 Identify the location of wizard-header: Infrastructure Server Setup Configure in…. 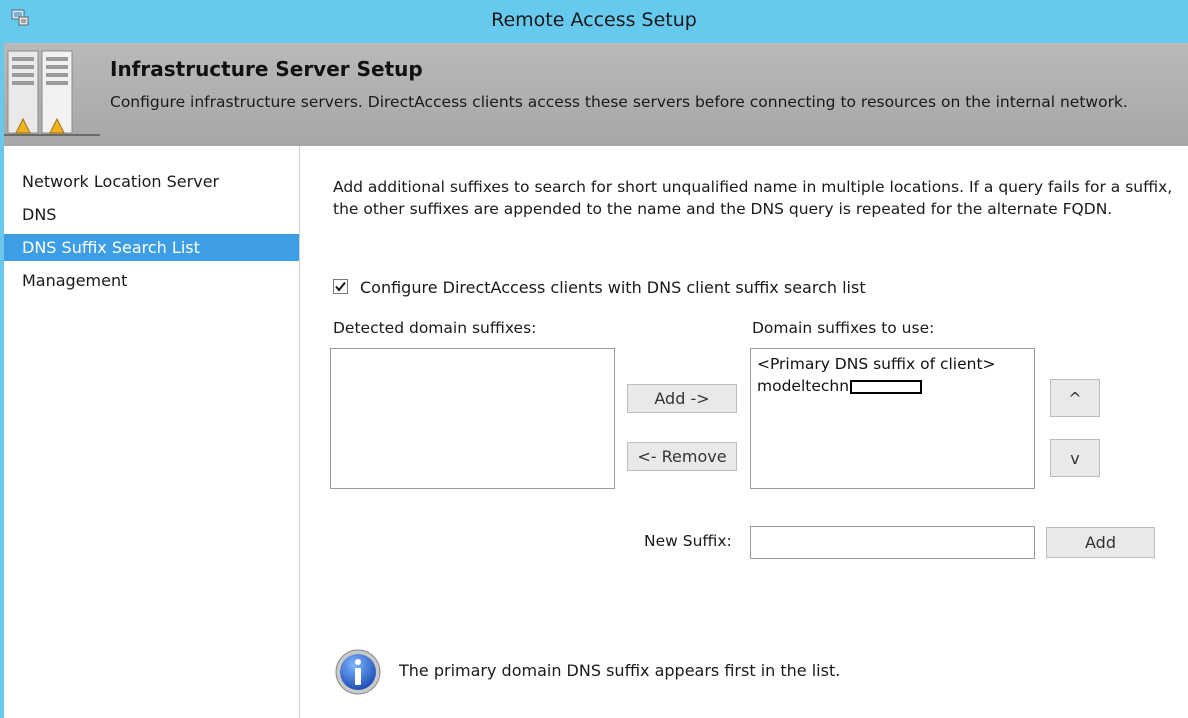
(596, 94).